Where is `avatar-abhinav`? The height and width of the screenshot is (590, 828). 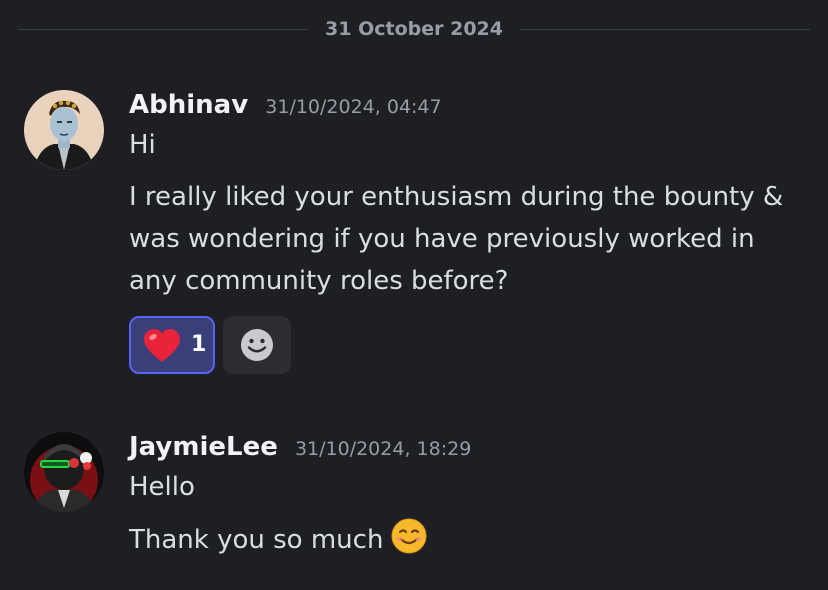
avatar-abhinav is located at coordinates (64, 130).